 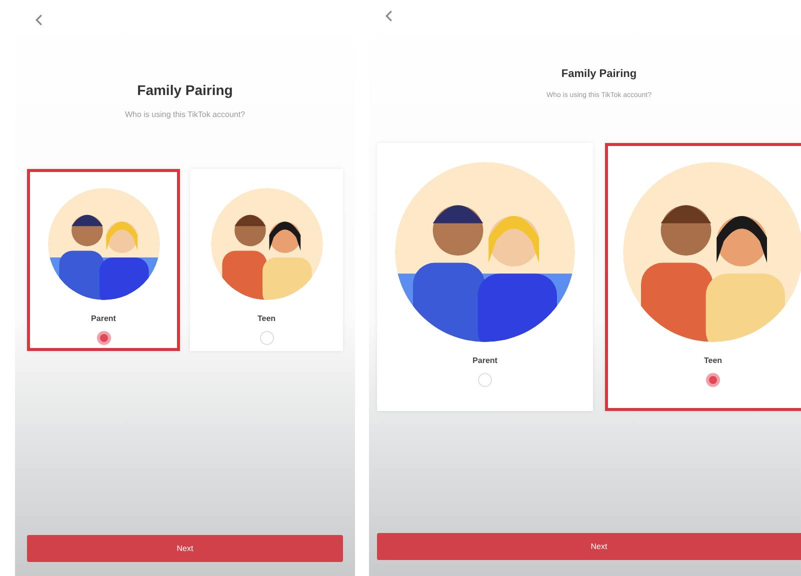 I want to click on screen-subtitle: Who is using this TikTok account?, so click(x=185, y=114).